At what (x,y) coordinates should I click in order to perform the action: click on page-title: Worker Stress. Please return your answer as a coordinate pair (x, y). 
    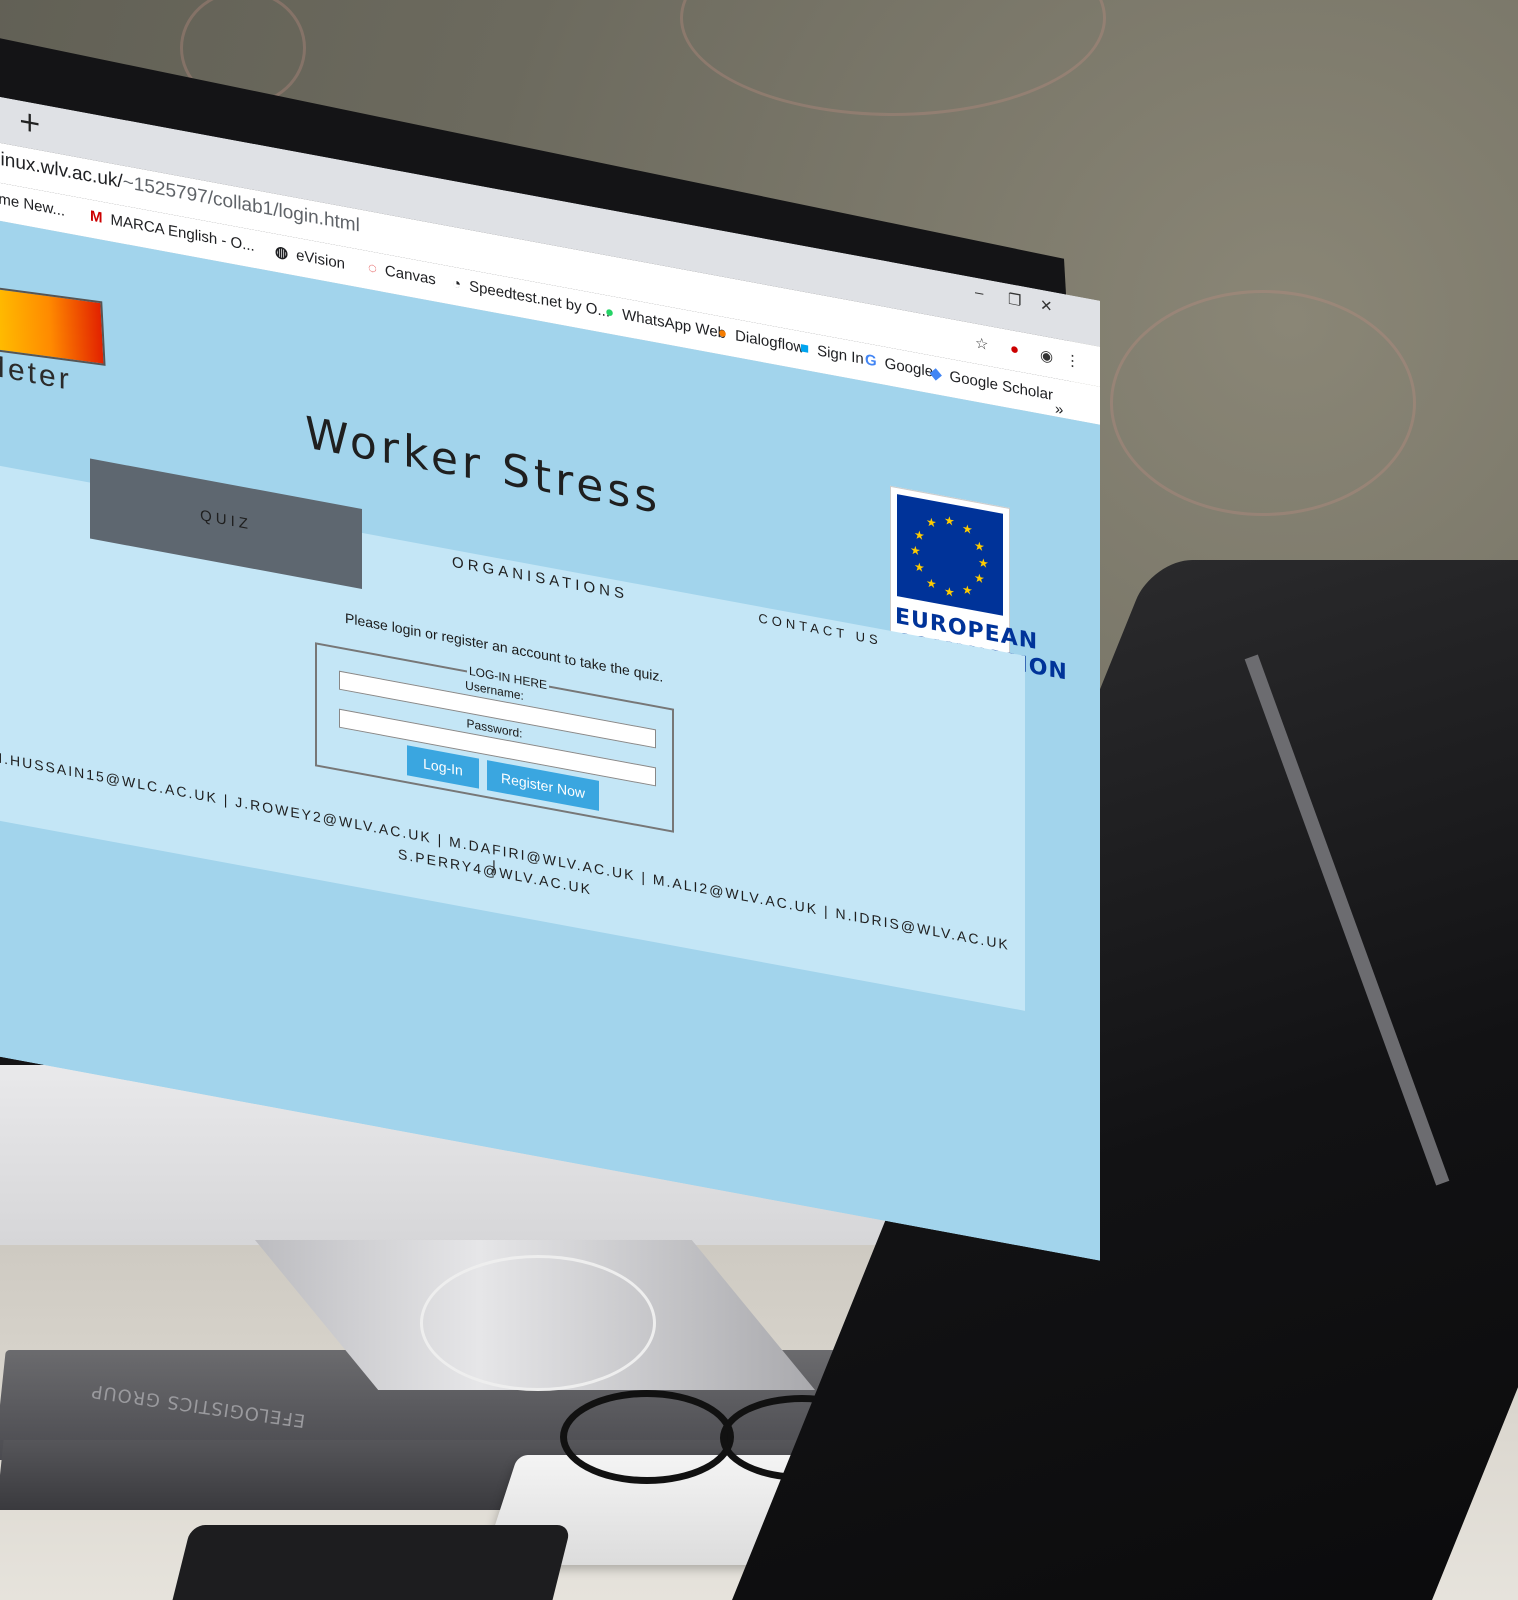
    Looking at the image, I should click on (483, 466).